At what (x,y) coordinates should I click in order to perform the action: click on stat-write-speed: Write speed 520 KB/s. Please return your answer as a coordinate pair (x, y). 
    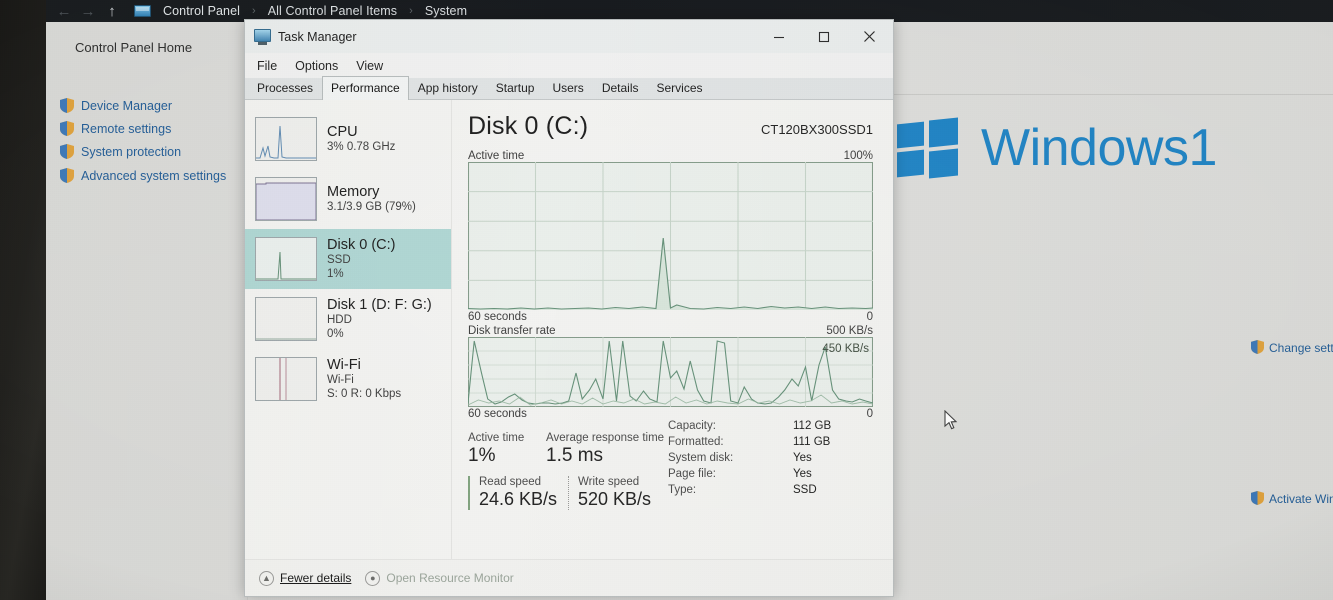
    Looking at the image, I should click on (616, 493).